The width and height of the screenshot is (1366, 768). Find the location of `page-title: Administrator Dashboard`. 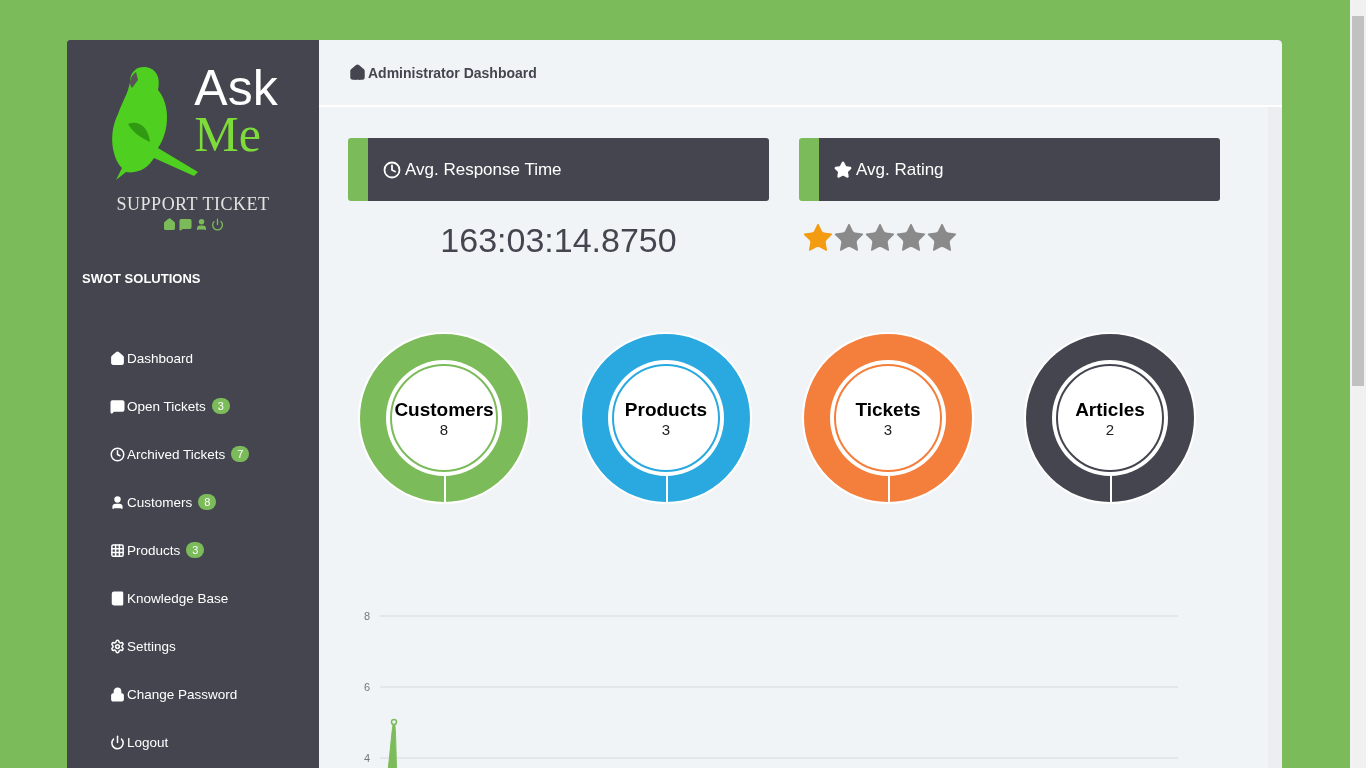

page-title: Administrator Dashboard is located at coordinates (452, 72).